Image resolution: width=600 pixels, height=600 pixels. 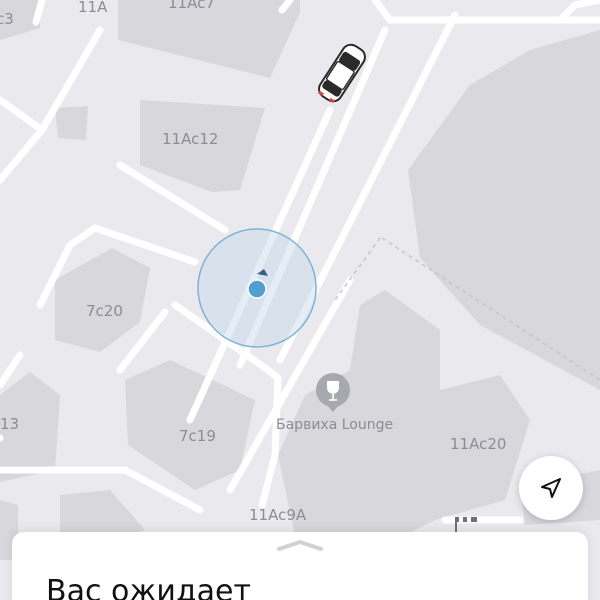 I want to click on chevron-up-icon, so click(x=300, y=545).